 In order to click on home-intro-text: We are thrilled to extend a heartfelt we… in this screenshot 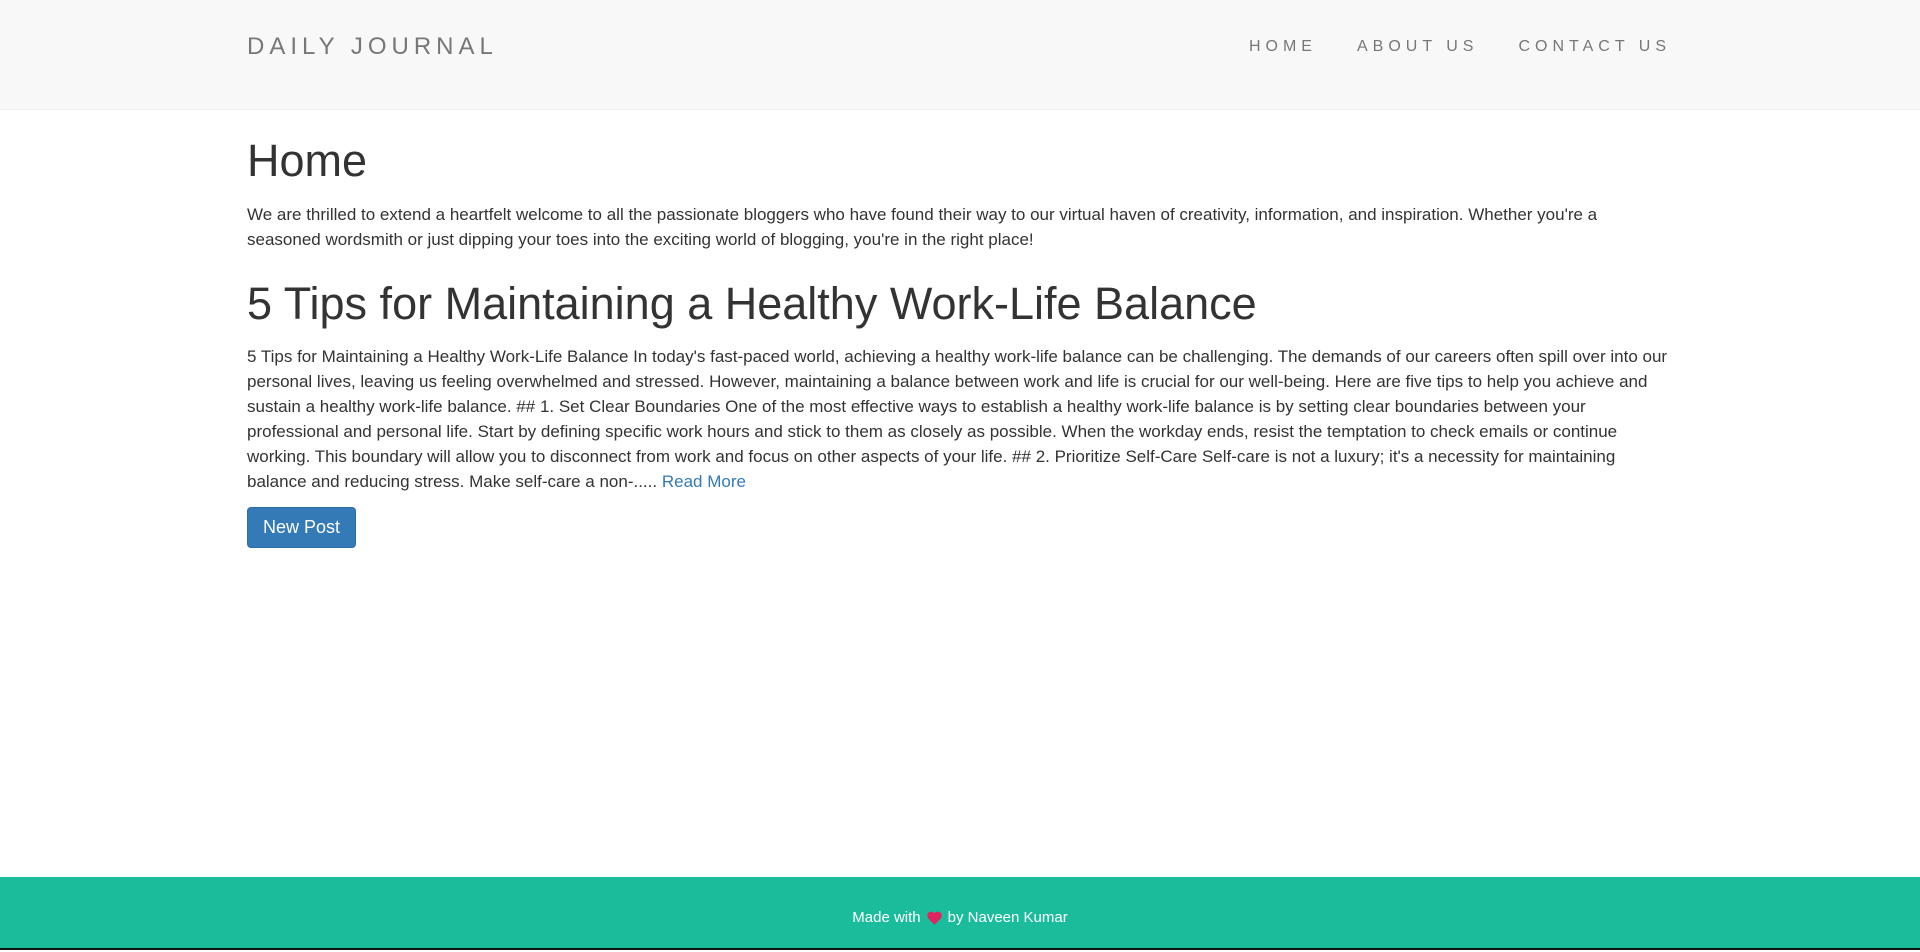, I will do `click(922, 226)`.